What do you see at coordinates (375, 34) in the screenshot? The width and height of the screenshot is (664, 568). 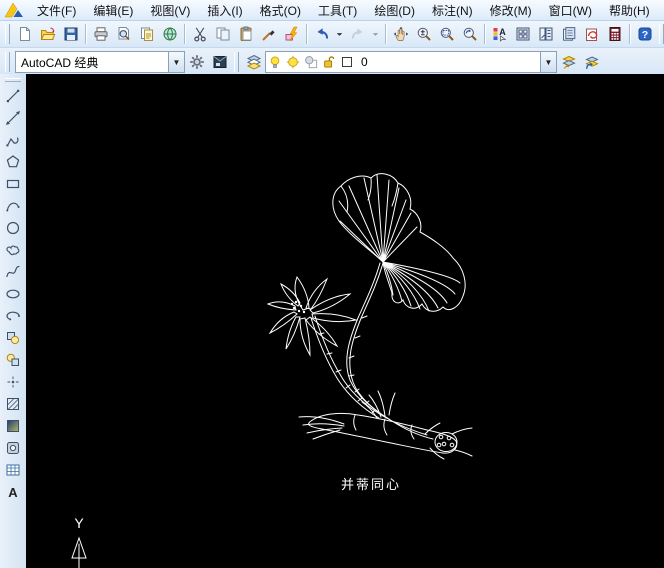 I see `redo-dropdown-button` at bounding box center [375, 34].